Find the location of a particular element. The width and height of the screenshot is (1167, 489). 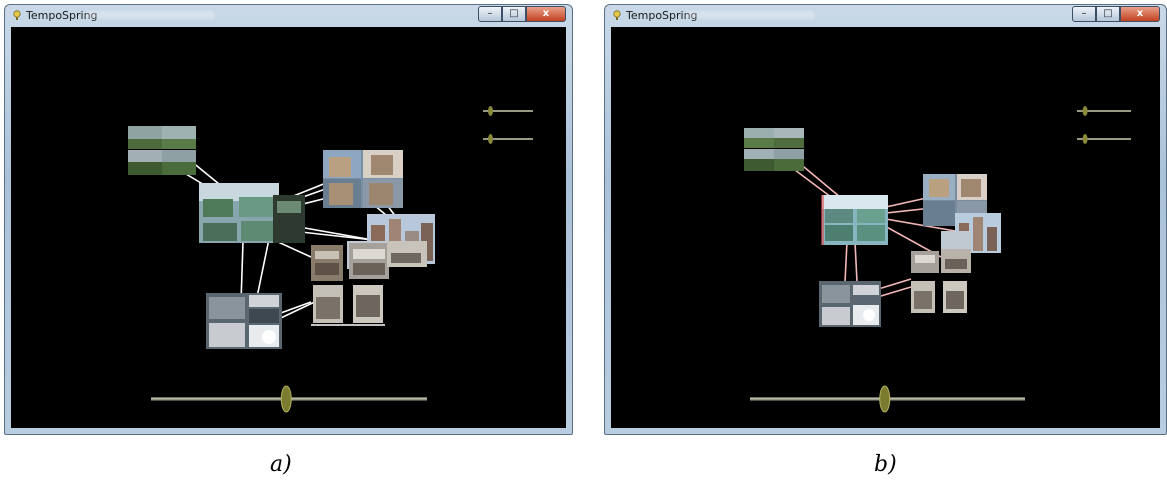

caption-b: b) is located at coordinates (885, 464).